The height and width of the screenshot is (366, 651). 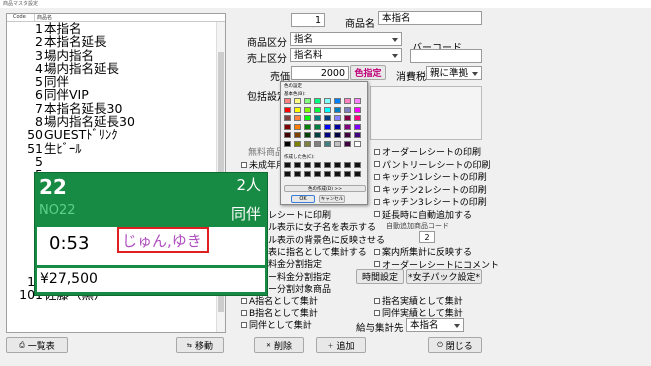 What do you see at coordinates (116, 162) in the screenshot?
I see `list-item: 5` at bounding box center [116, 162].